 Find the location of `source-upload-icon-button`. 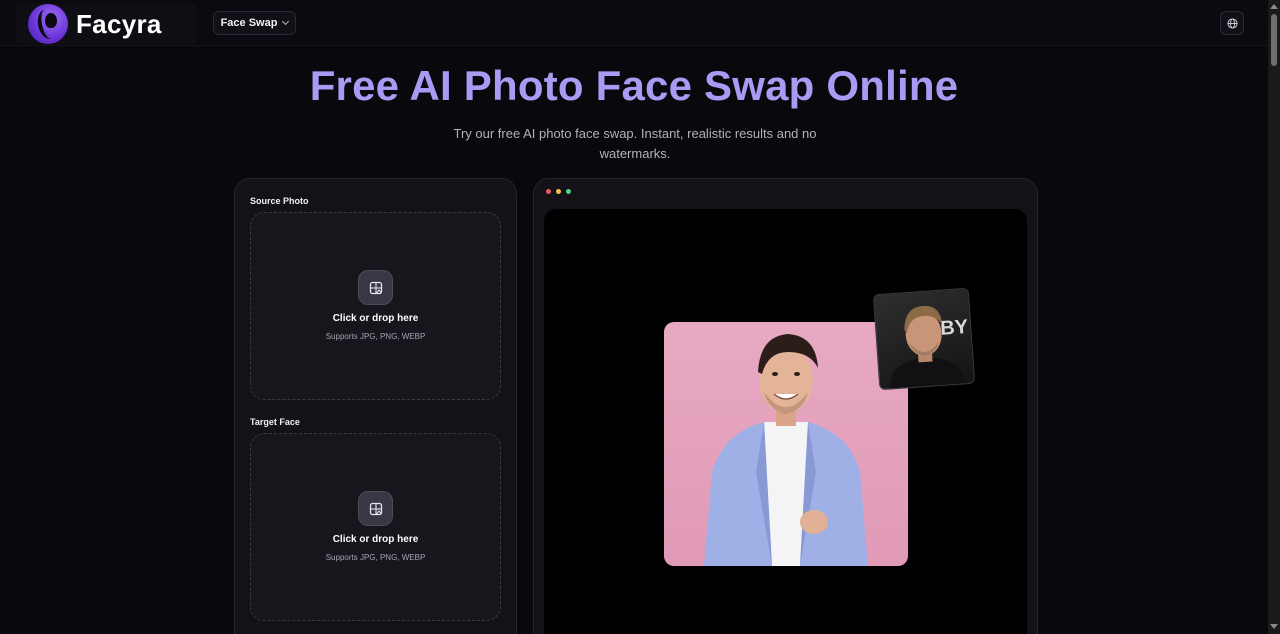

source-upload-icon-button is located at coordinates (375, 287).